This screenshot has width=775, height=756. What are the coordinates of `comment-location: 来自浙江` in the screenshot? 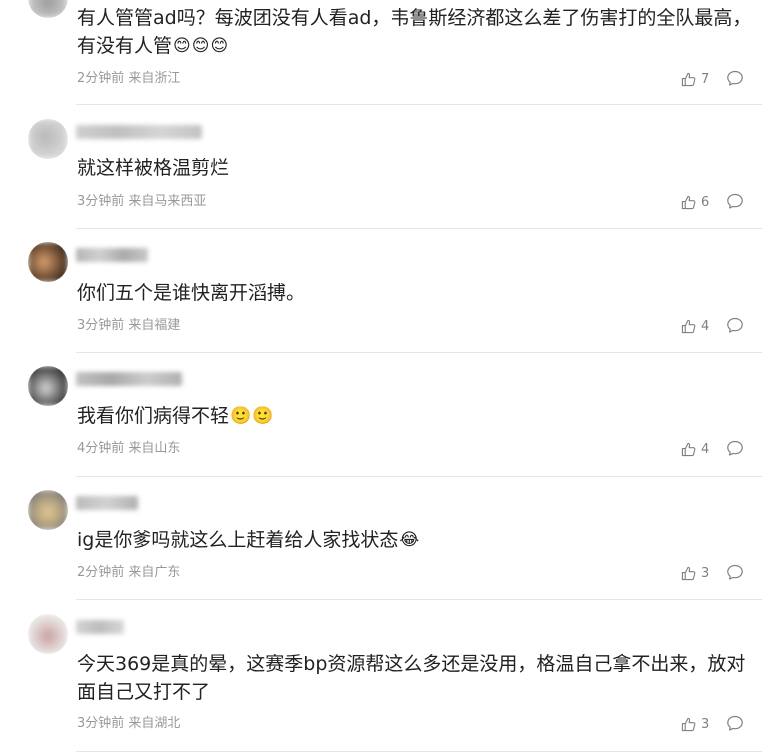 It's located at (154, 78).